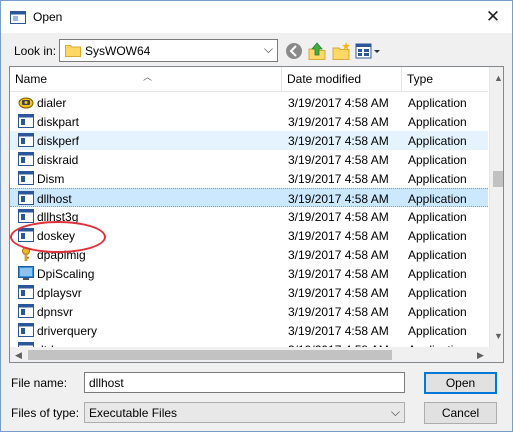 The width and height of the screenshot is (513, 432). I want to click on scroll-right-icon: ▶, so click(480, 355).